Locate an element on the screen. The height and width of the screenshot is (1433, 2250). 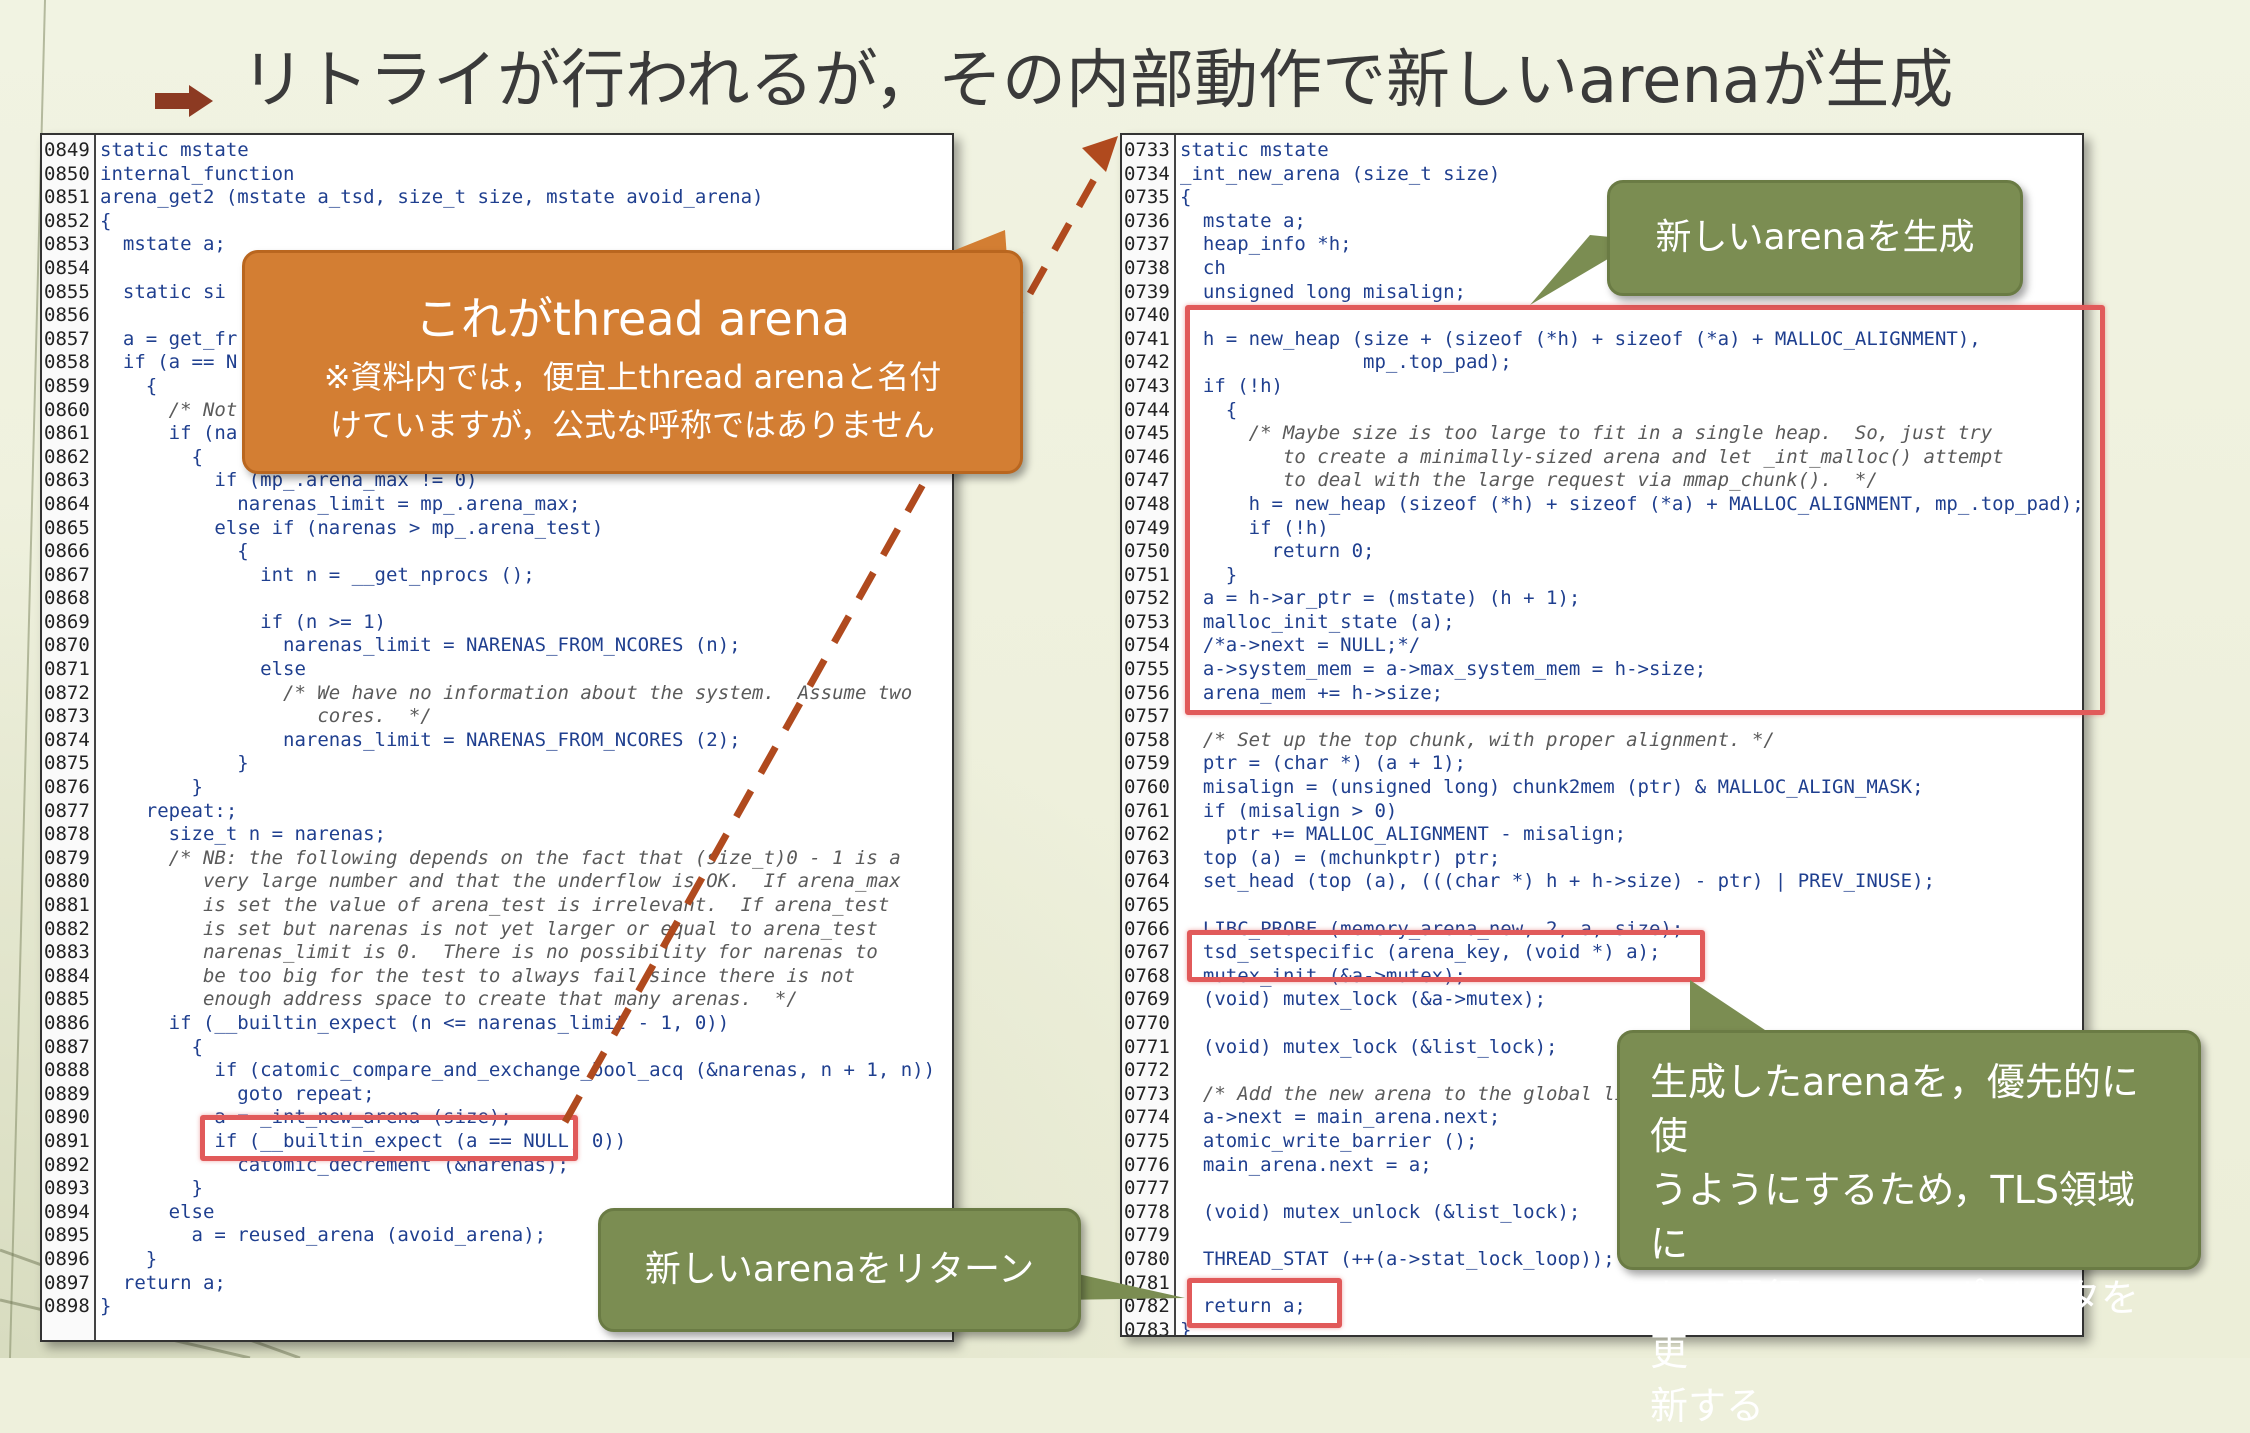
callout-new-arena: 新しいarenaを生成 is located at coordinates (1815, 238).